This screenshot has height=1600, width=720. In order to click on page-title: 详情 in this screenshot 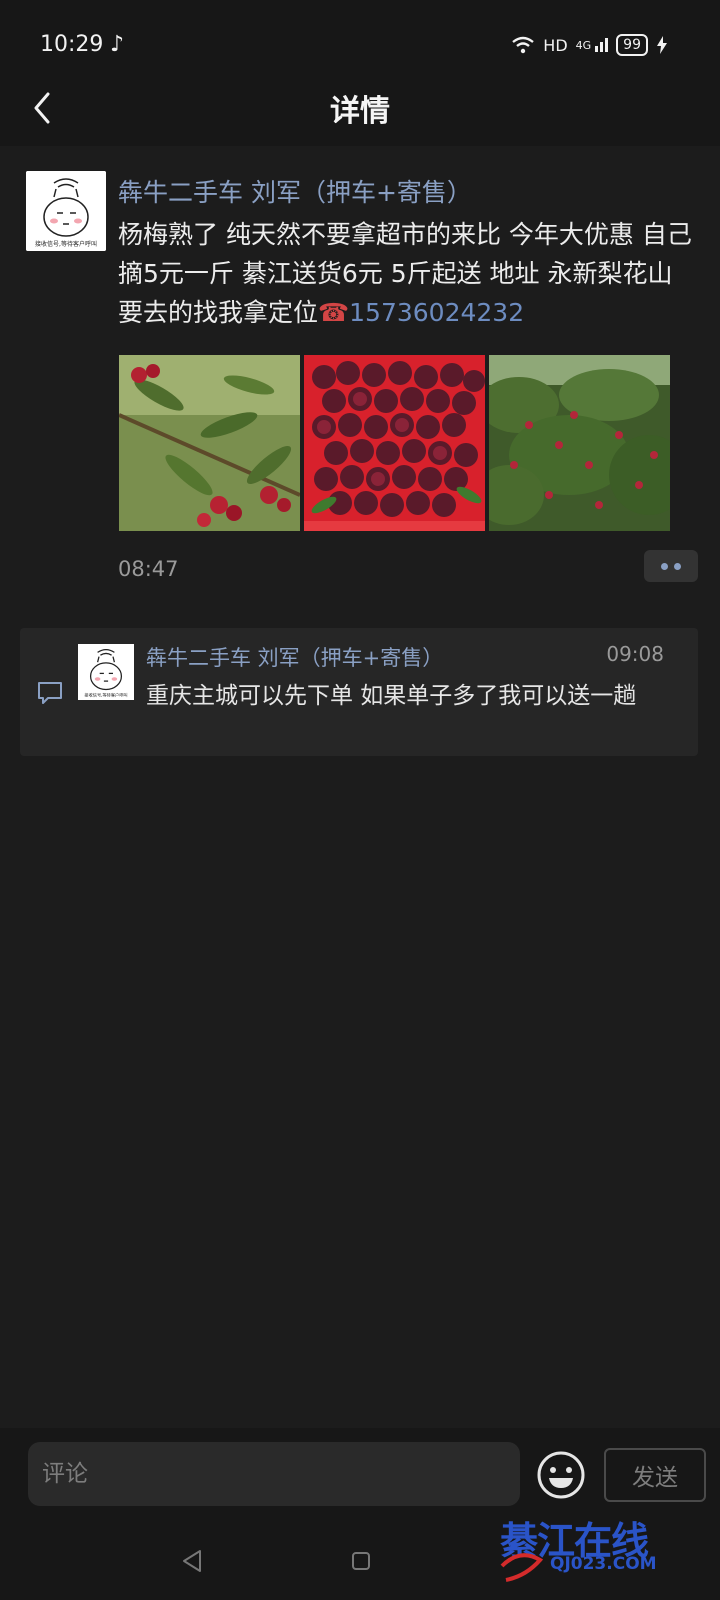, I will do `click(360, 111)`.